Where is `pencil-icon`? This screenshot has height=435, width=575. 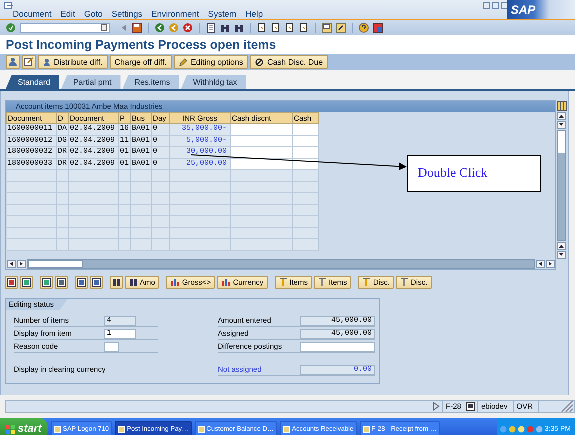 pencil-icon is located at coordinates (183, 62).